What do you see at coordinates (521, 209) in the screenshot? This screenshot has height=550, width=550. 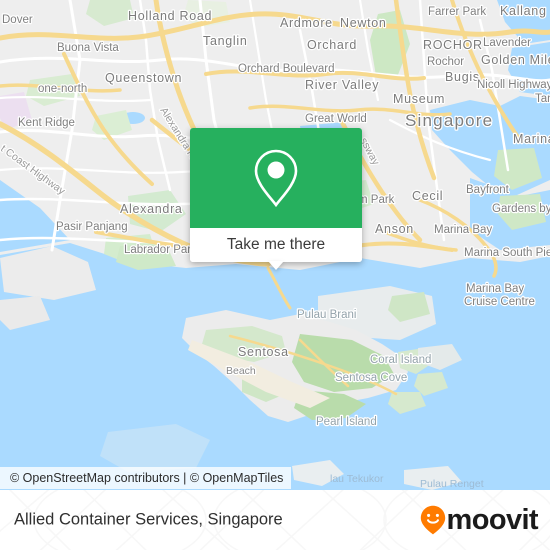 I see `map-label-gardens-by-the: Gardens by the` at bounding box center [521, 209].